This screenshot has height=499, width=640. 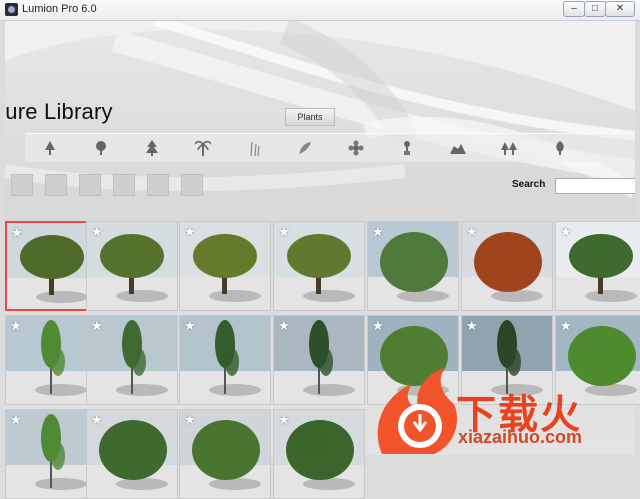 I want to click on search-input, so click(x=595, y=186).